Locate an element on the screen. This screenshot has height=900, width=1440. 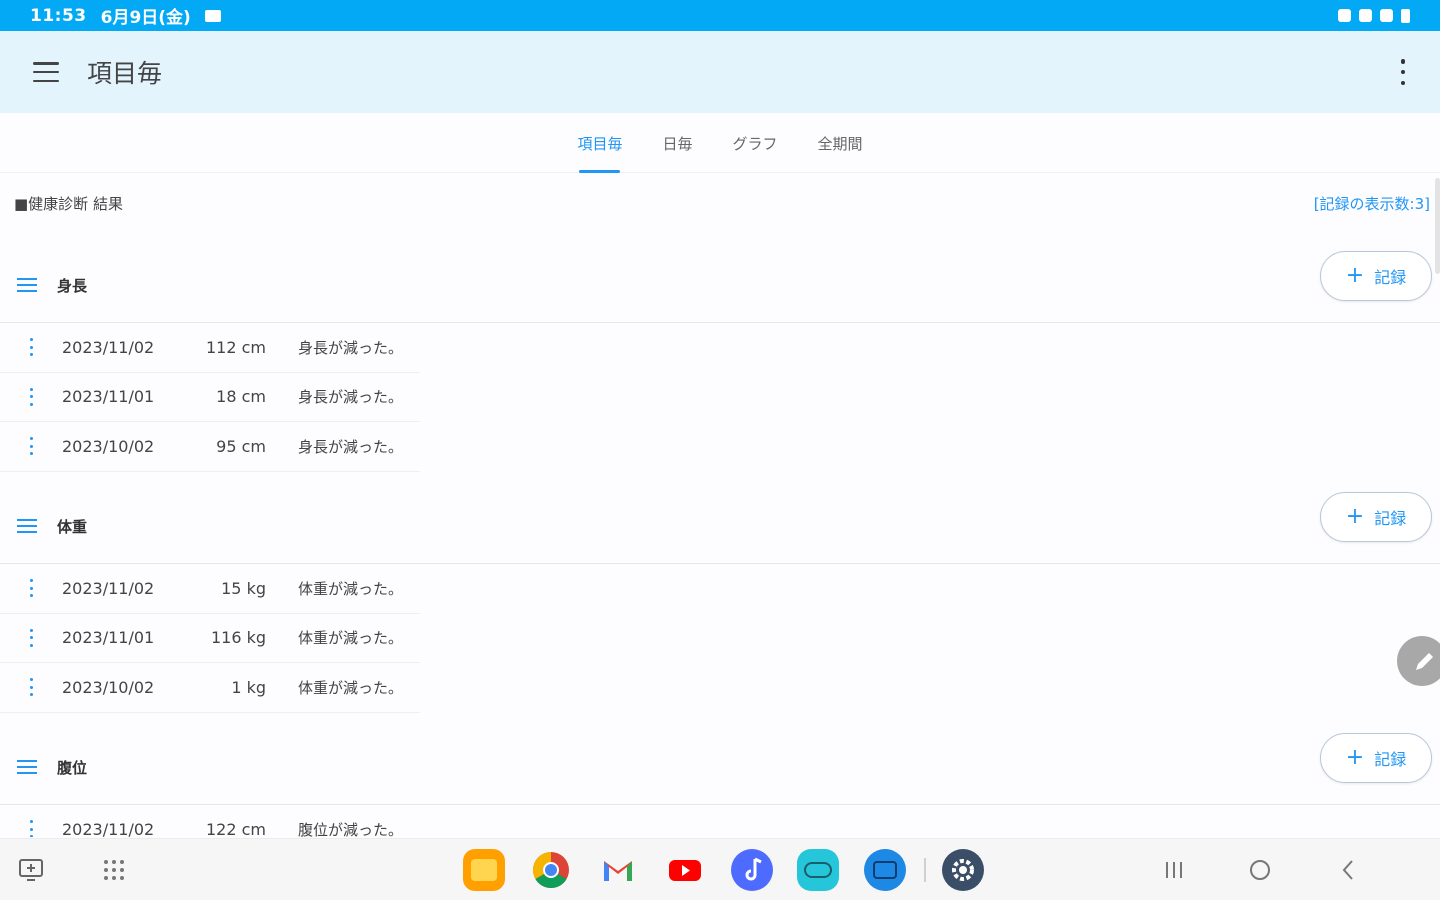
youtube-icon is located at coordinates (685, 870).